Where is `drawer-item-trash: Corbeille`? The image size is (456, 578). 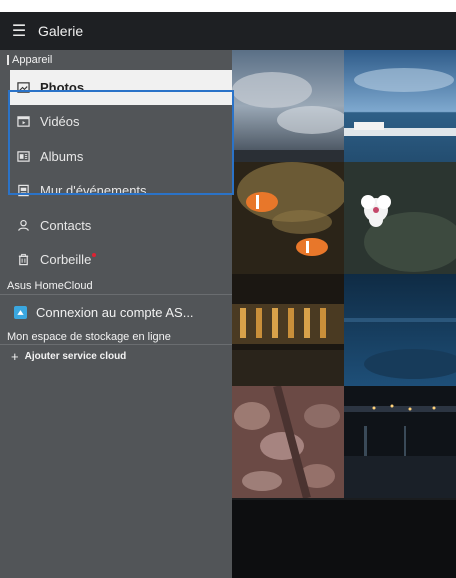 drawer-item-trash: Corbeille is located at coordinates (116, 260).